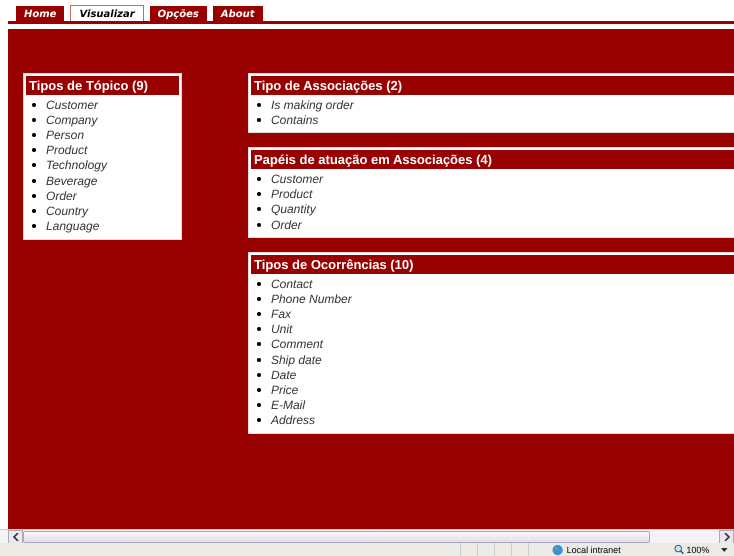 The image size is (734, 556). I want to click on list-link: Comment, so click(297, 344).